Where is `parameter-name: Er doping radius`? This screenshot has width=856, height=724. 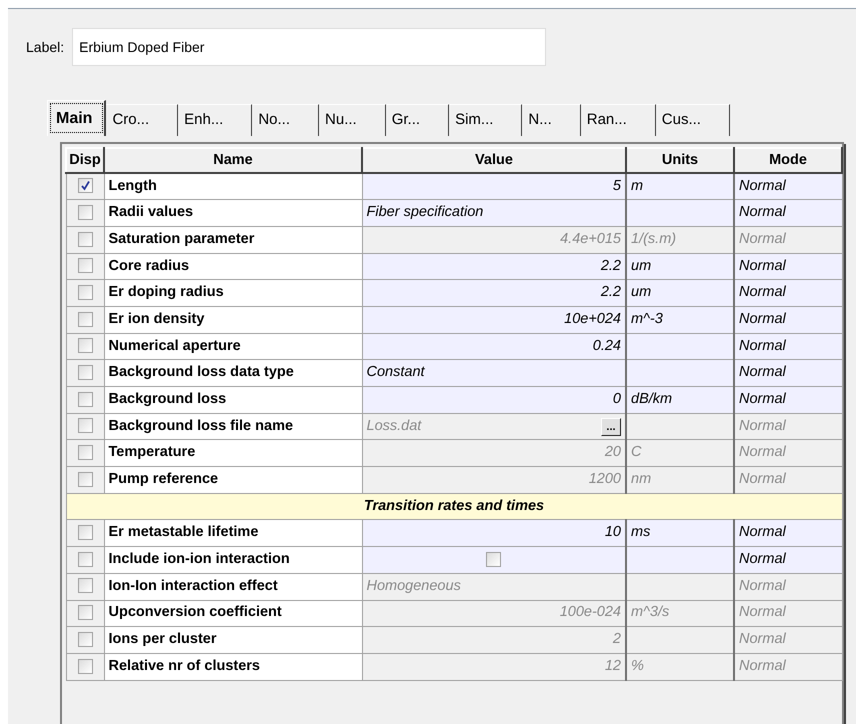
parameter-name: Er doping radius is located at coordinates (166, 292).